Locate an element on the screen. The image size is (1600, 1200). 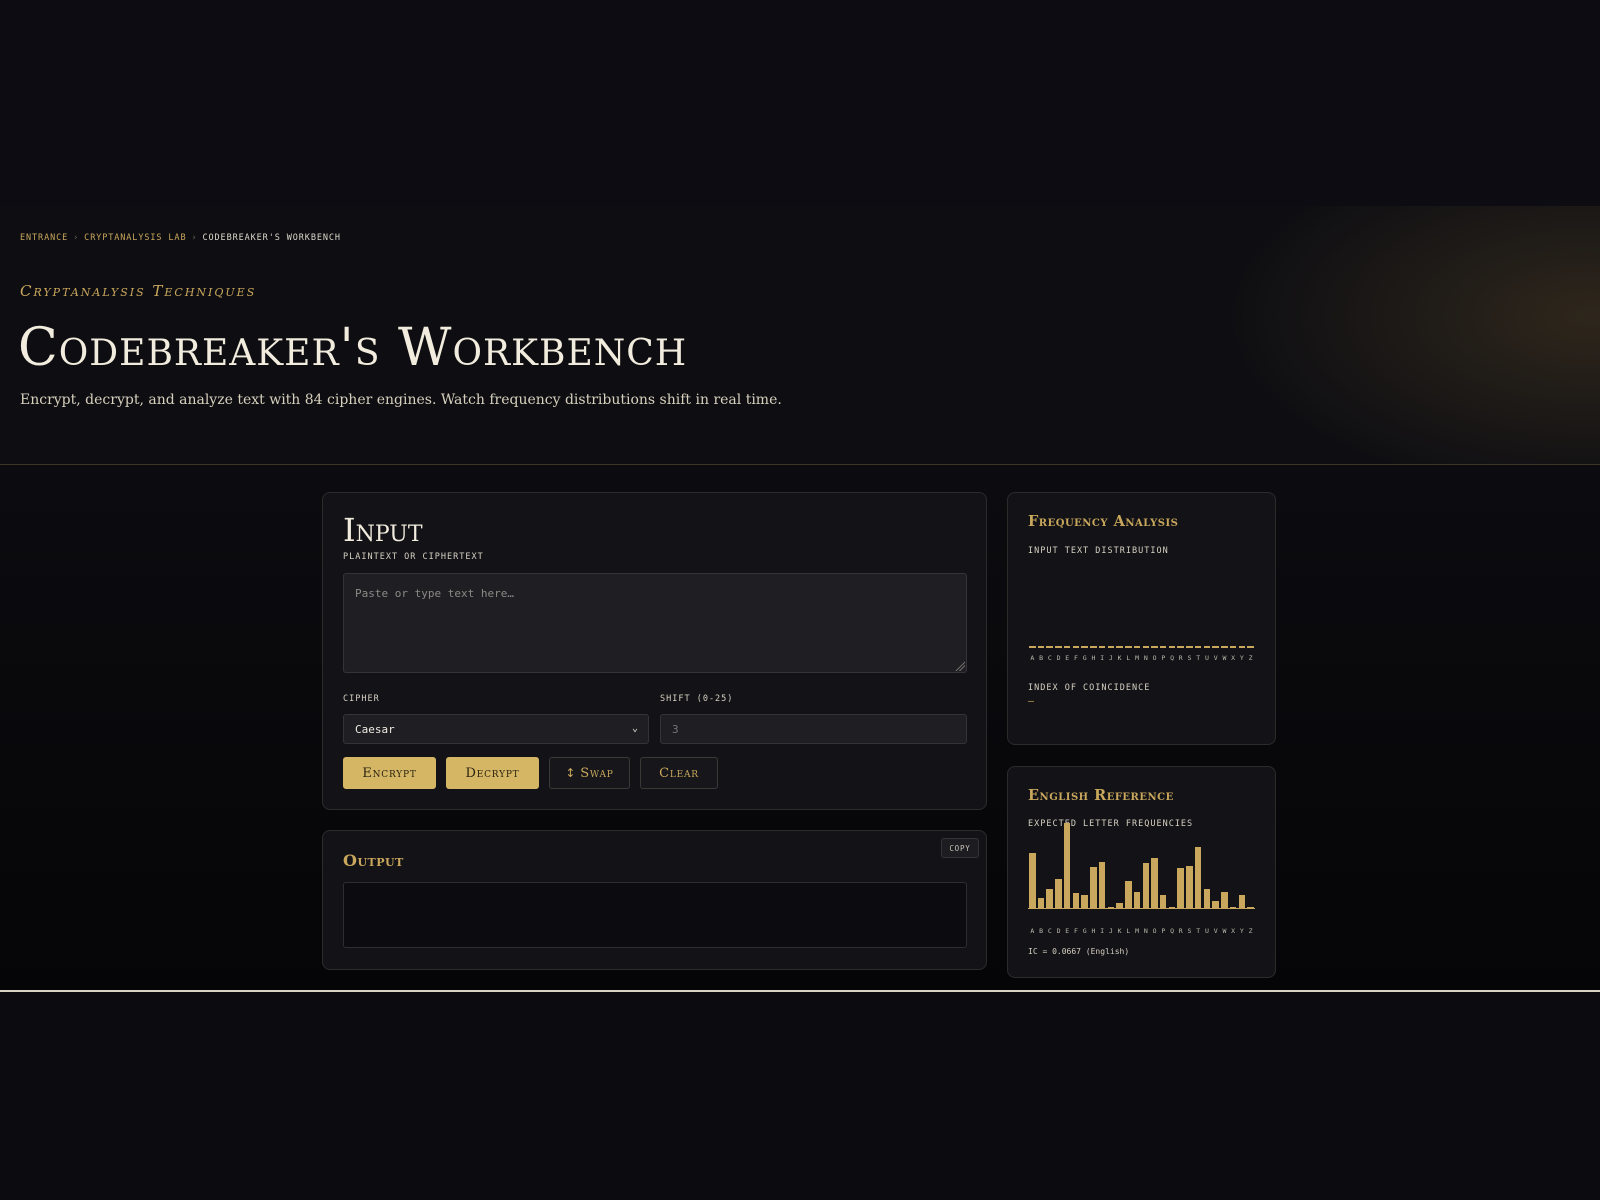
output-panel: Output COPY is located at coordinates (654, 900).